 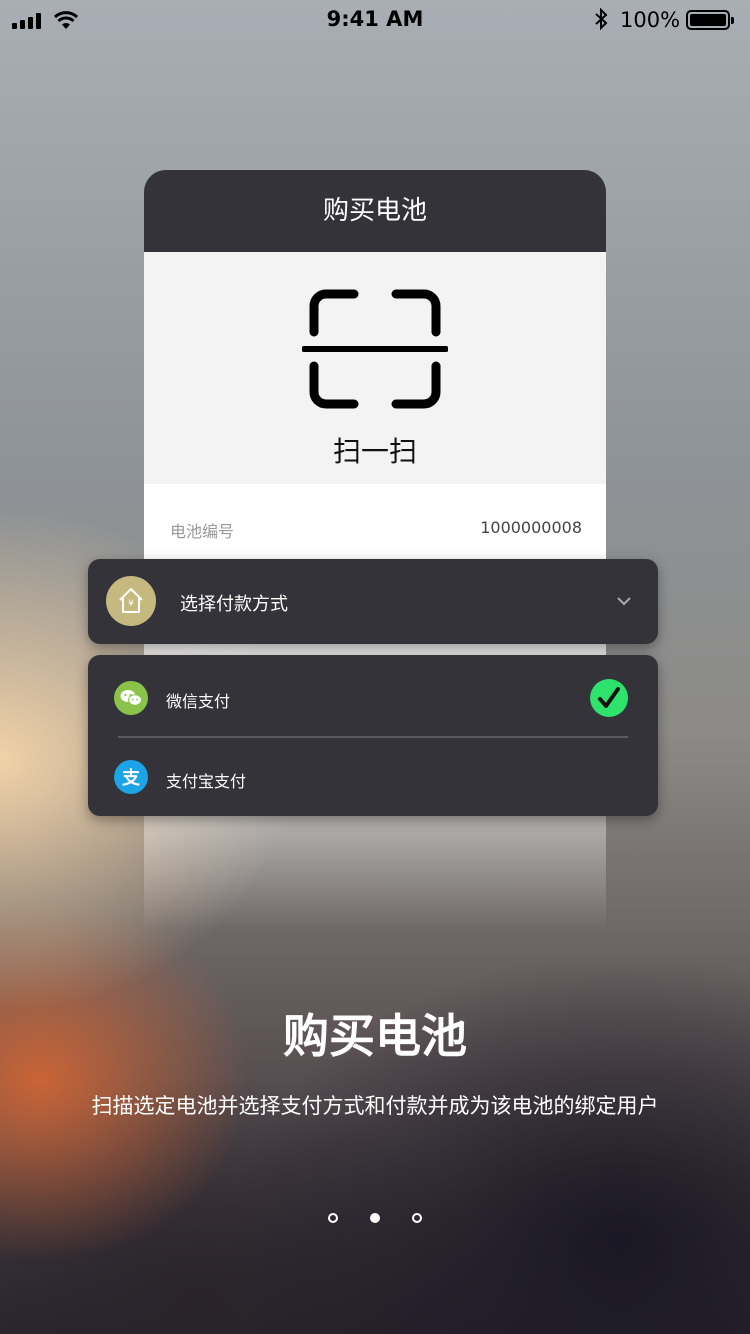 I want to click on wechat-label: 微信支付, so click(x=198, y=701).